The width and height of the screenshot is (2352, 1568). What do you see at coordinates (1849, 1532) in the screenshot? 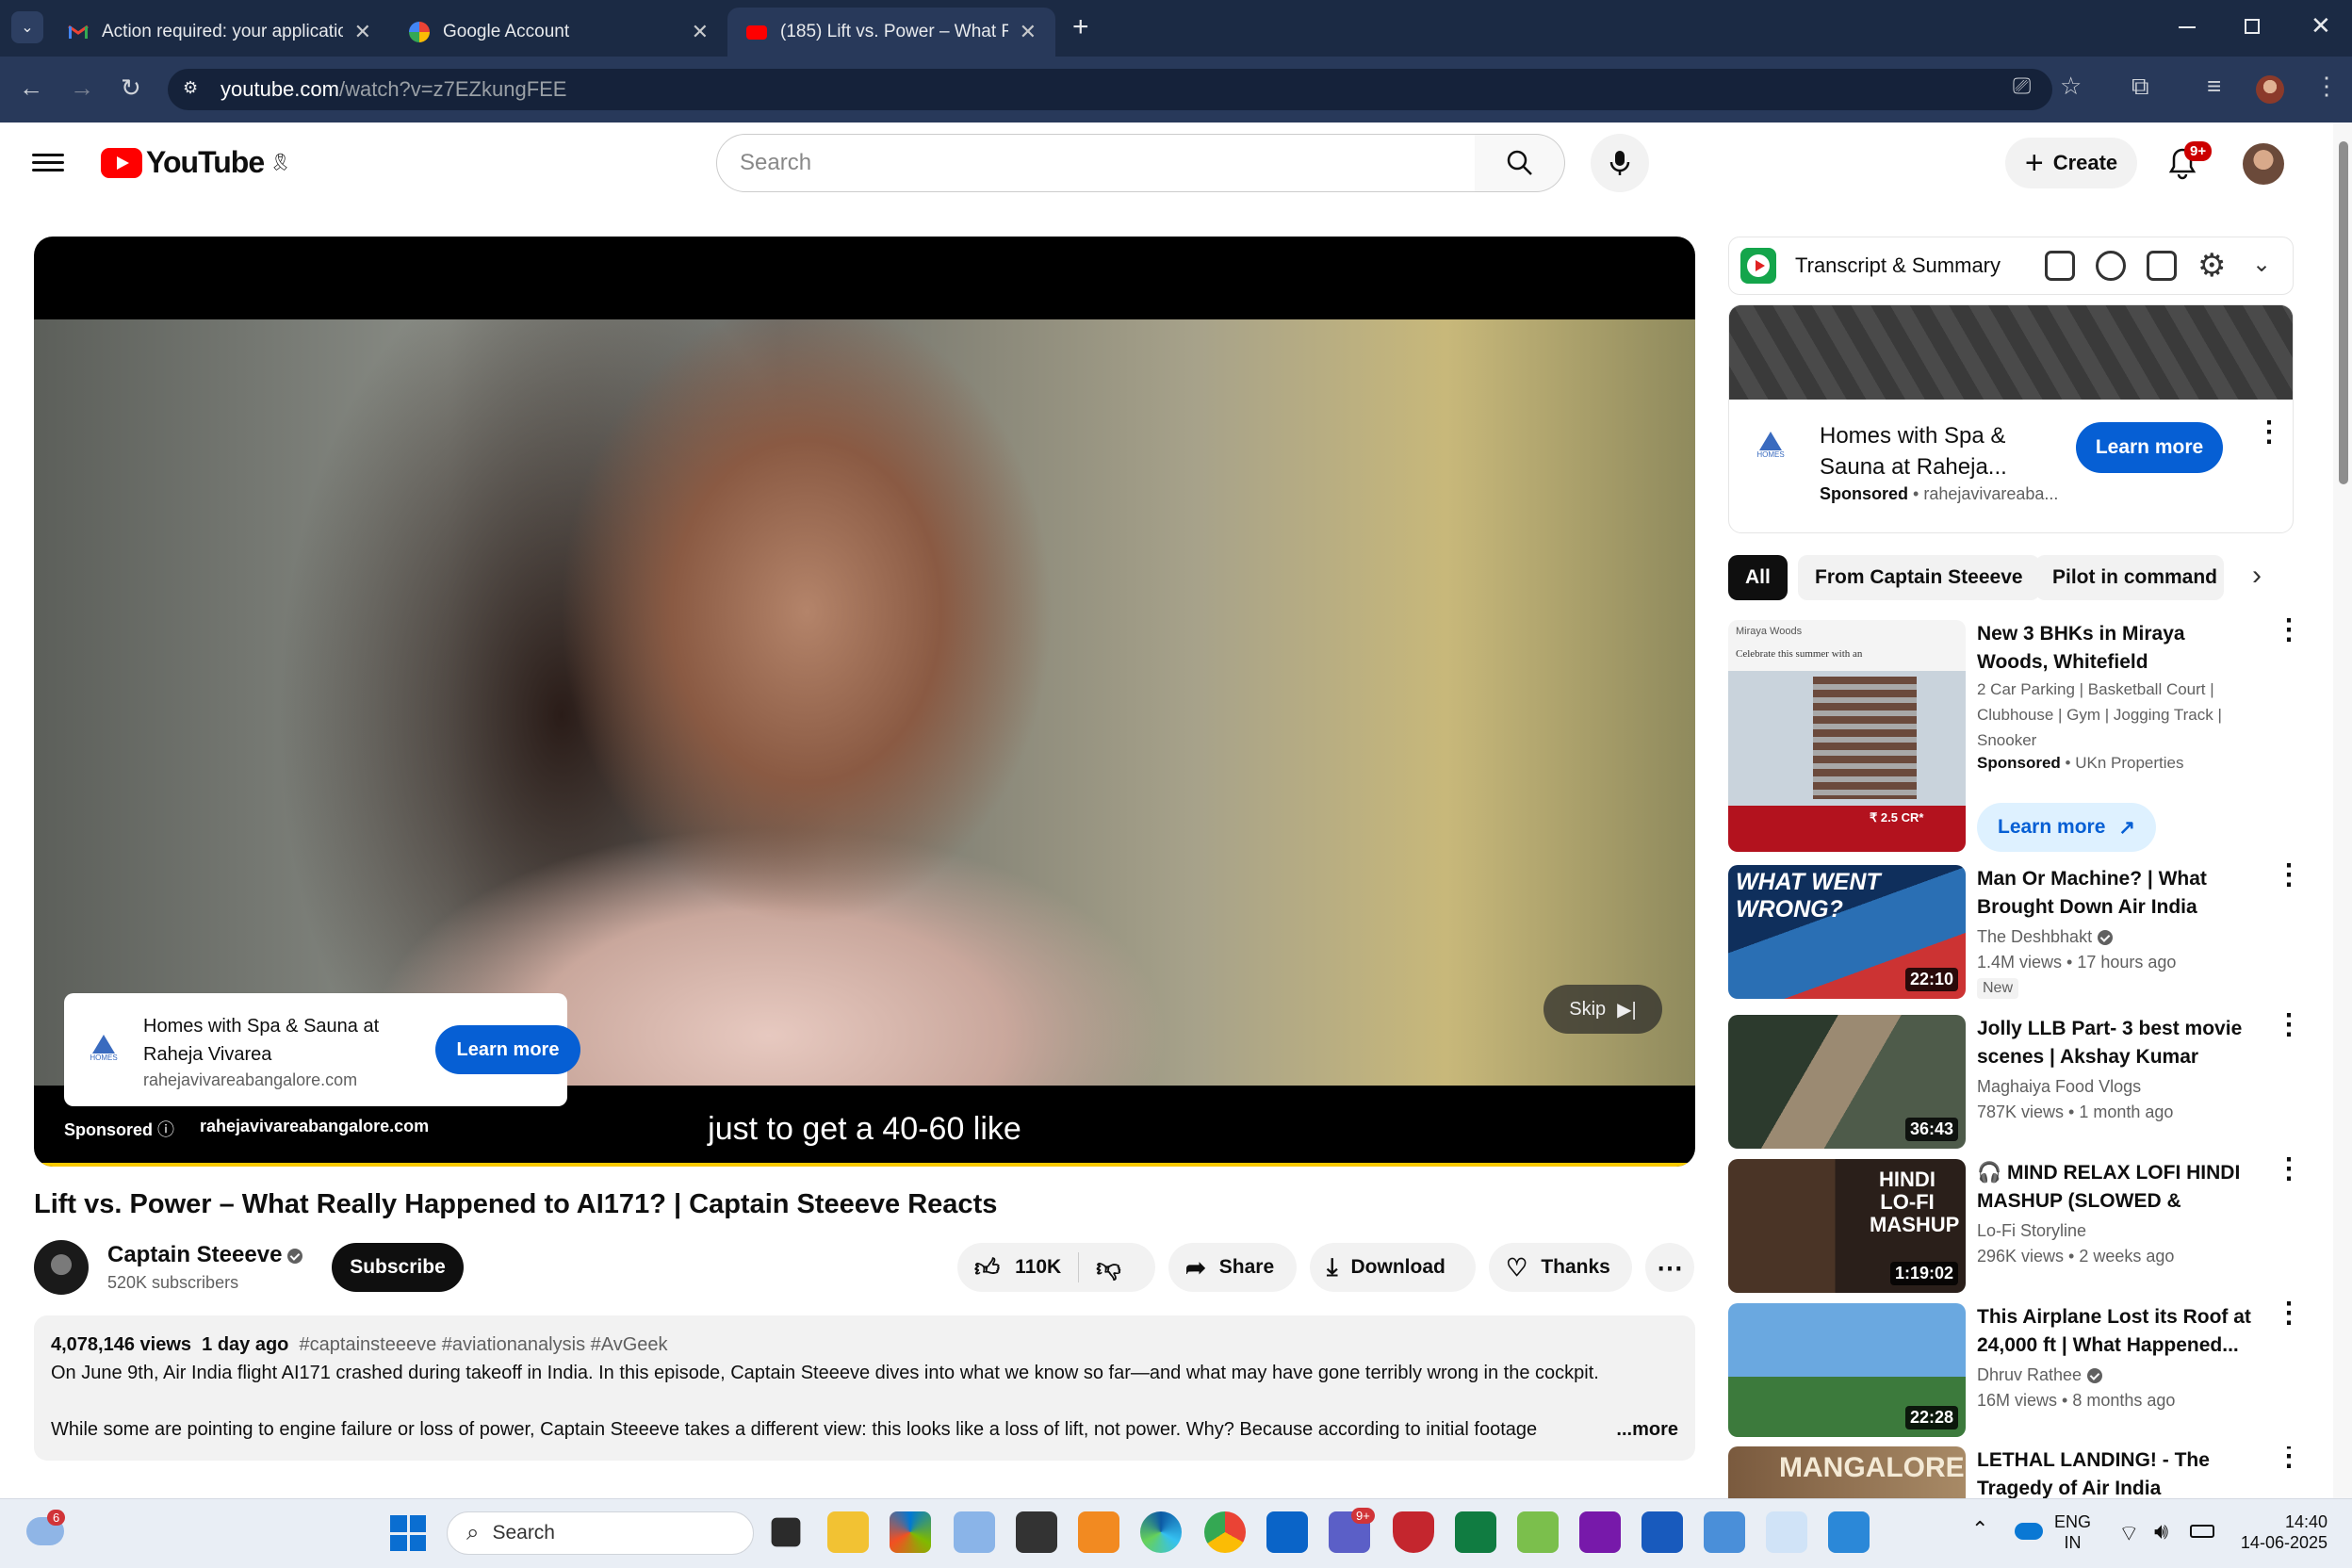
I see `photos-icon` at bounding box center [1849, 1532].